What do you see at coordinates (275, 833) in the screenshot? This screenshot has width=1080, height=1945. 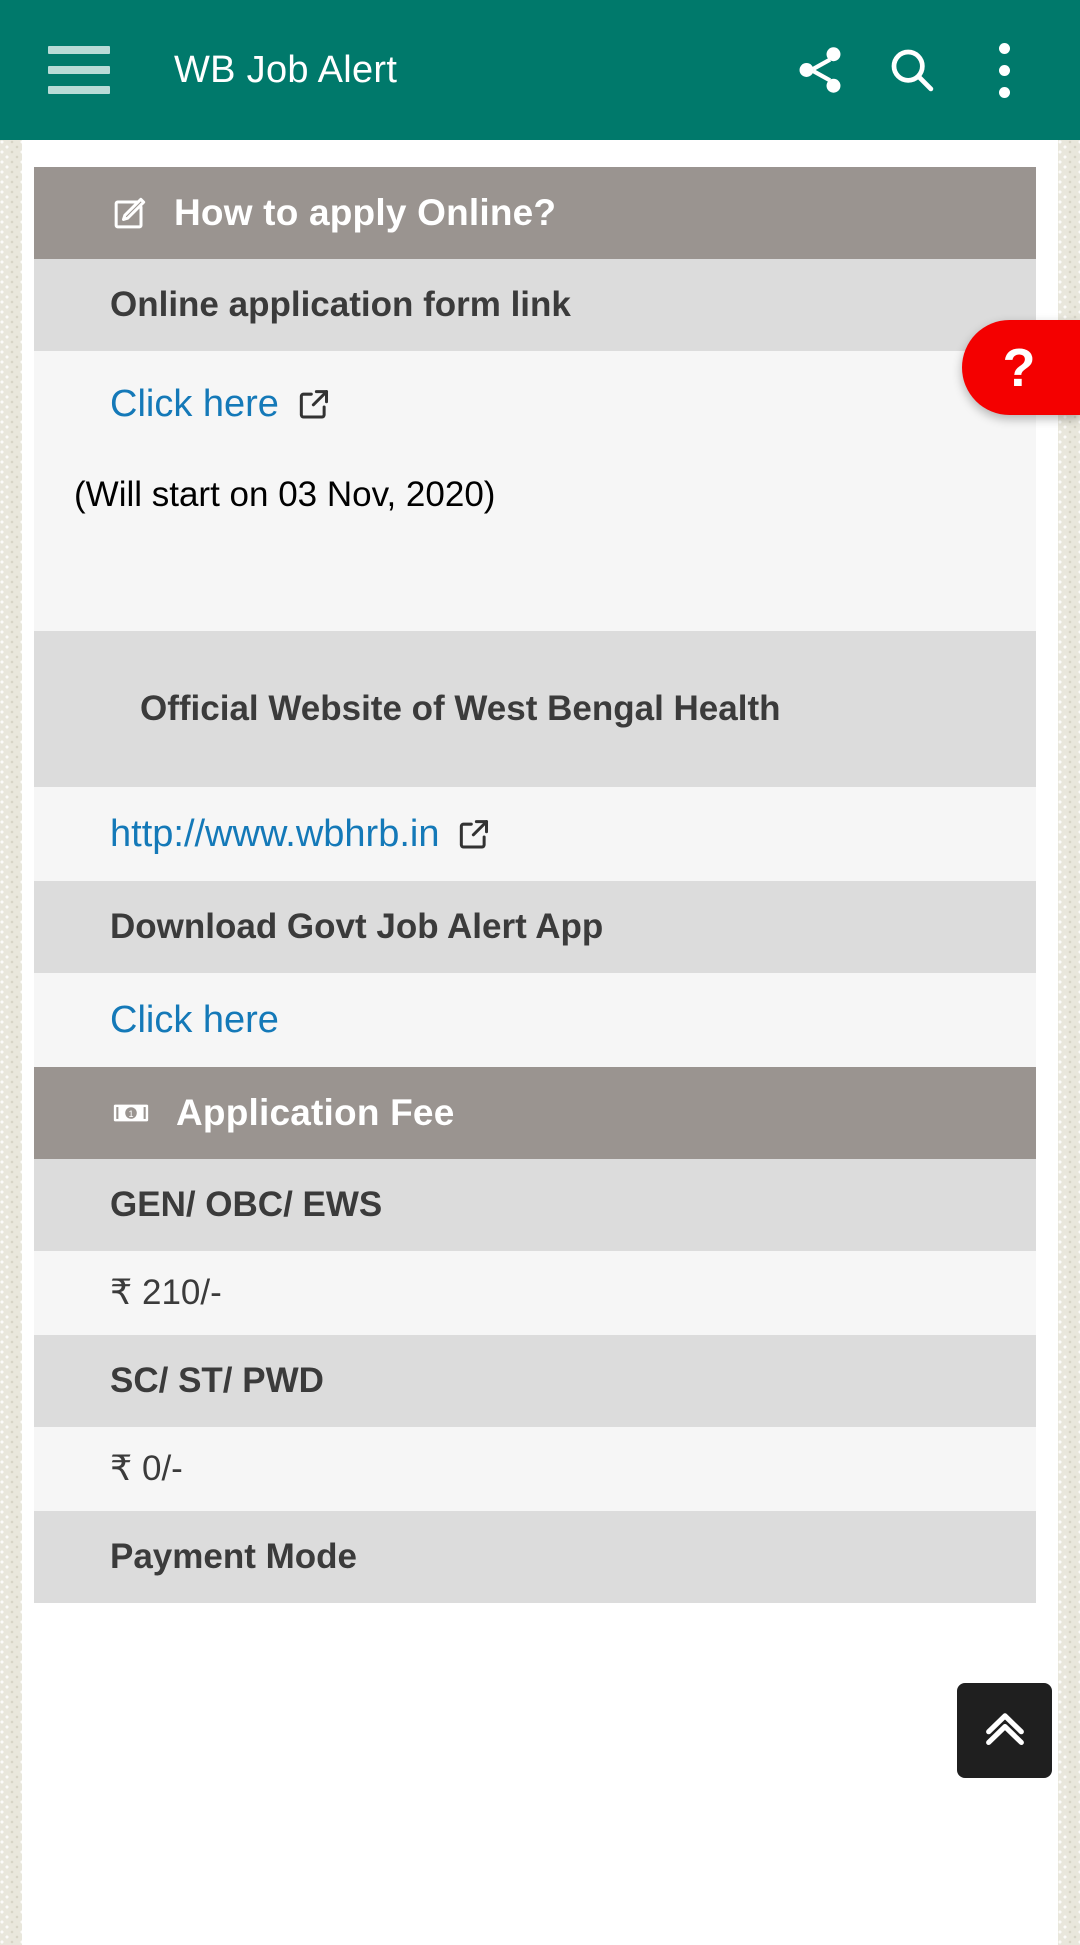 I see `official-website-url-label: http://www.wbhrb.in` at bounding box center [275, 833].